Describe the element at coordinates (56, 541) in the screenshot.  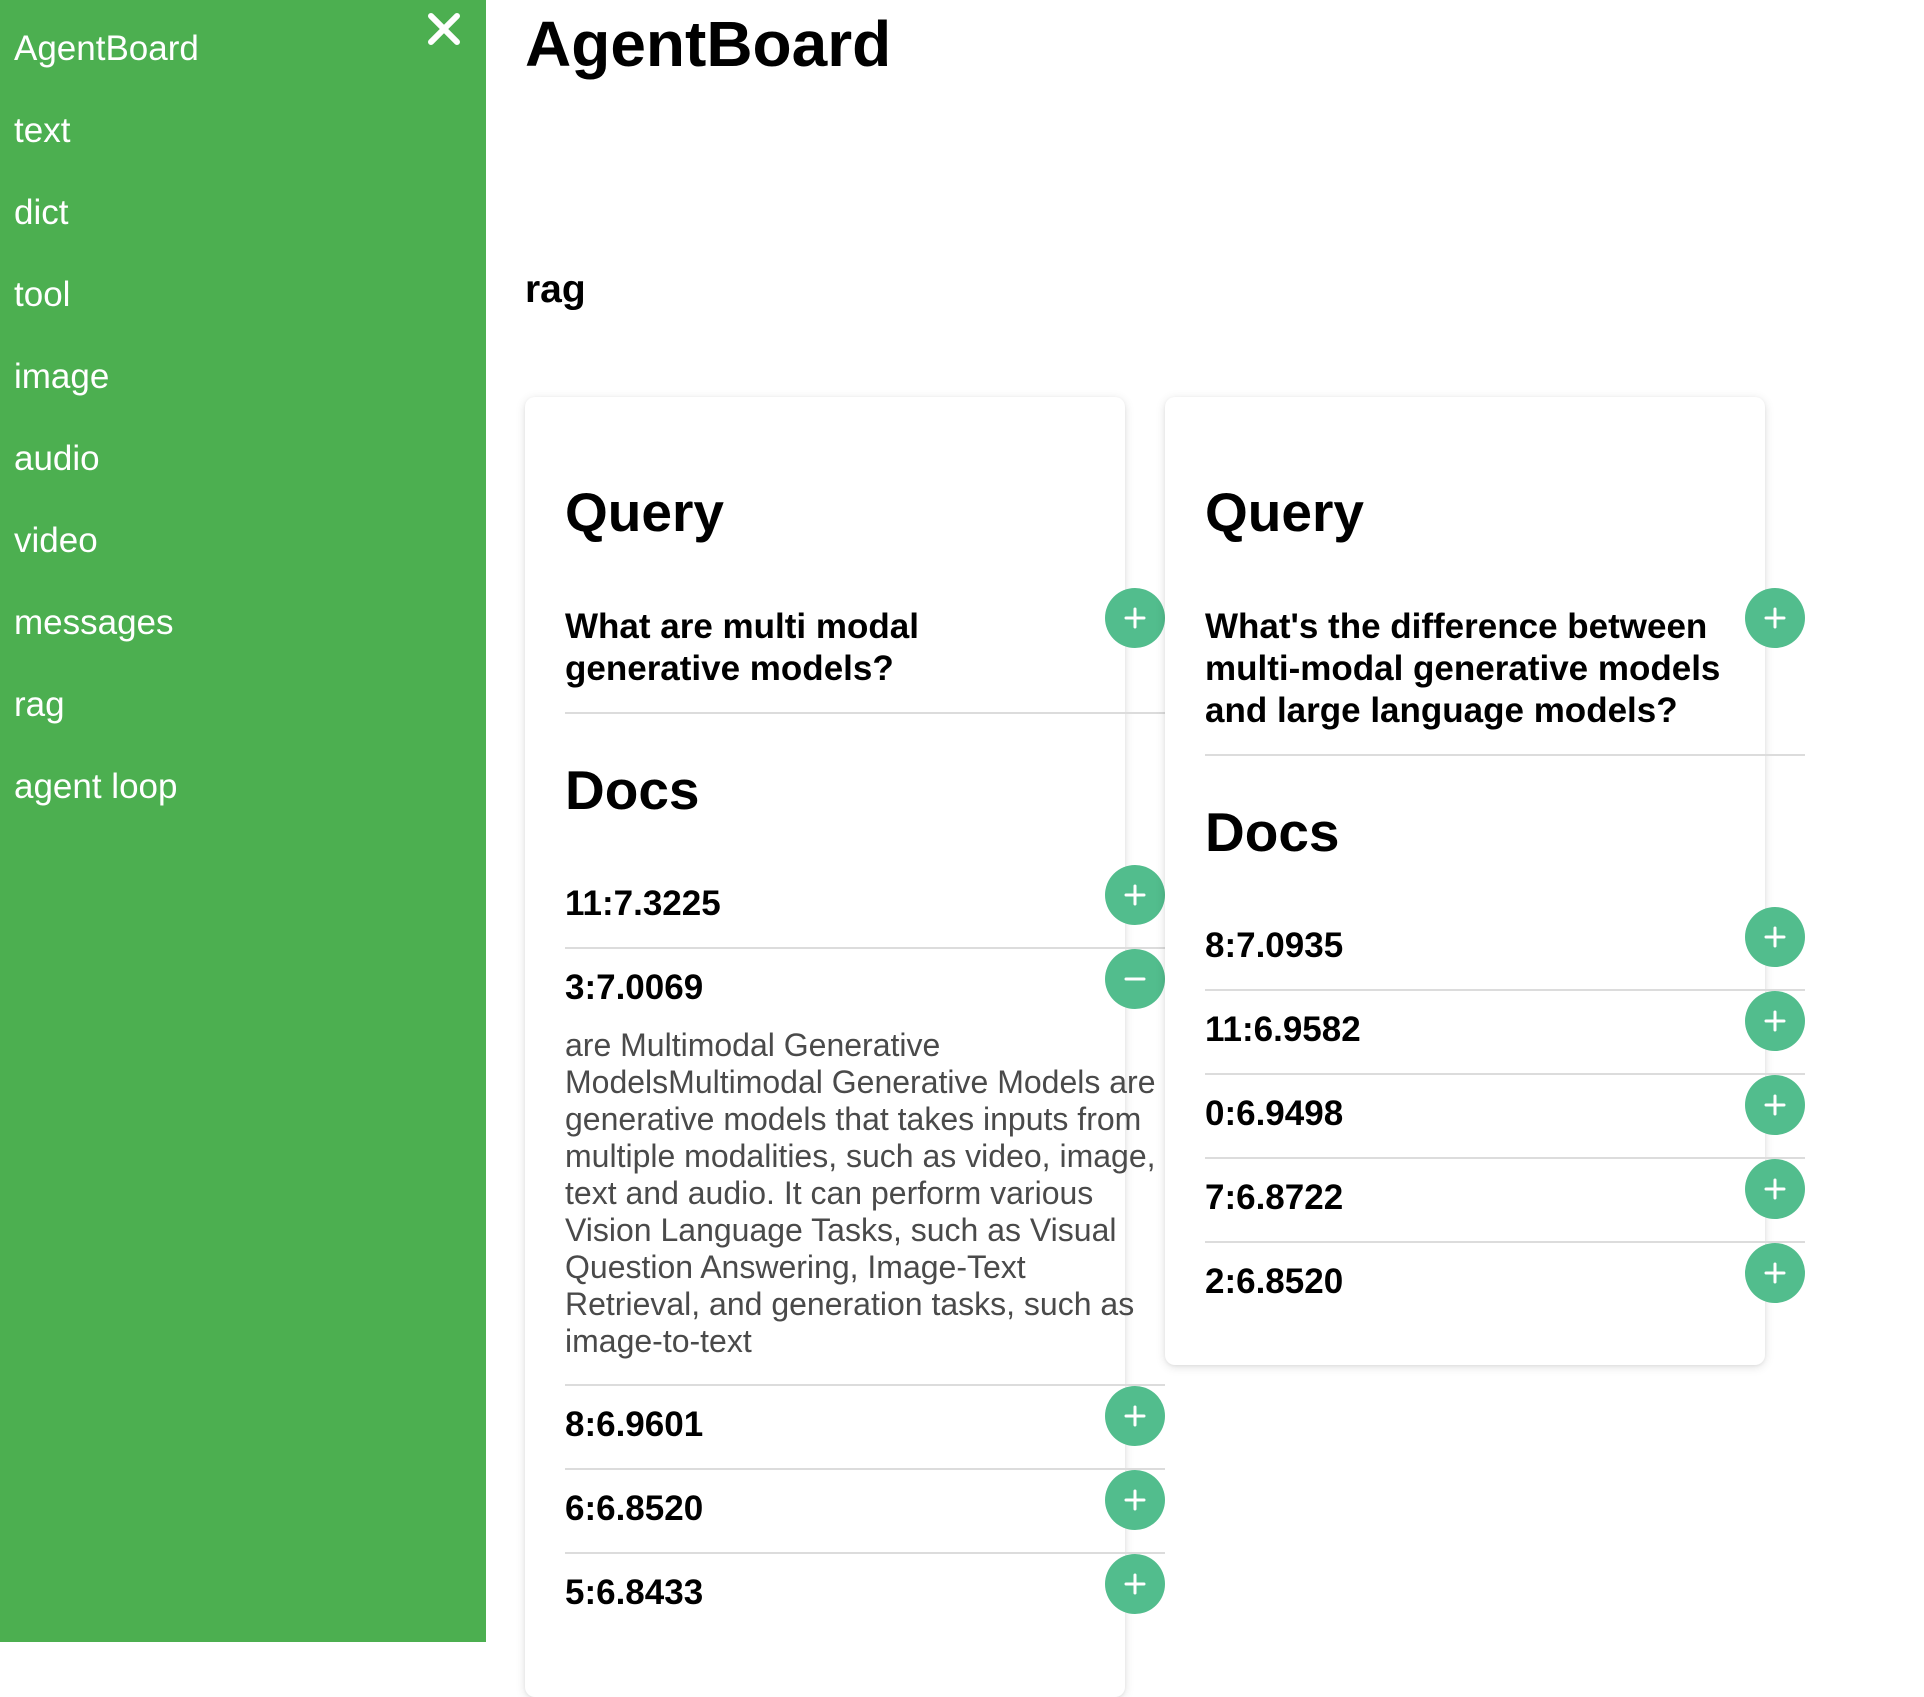
I see `sidebar-item-video: video` at that location.